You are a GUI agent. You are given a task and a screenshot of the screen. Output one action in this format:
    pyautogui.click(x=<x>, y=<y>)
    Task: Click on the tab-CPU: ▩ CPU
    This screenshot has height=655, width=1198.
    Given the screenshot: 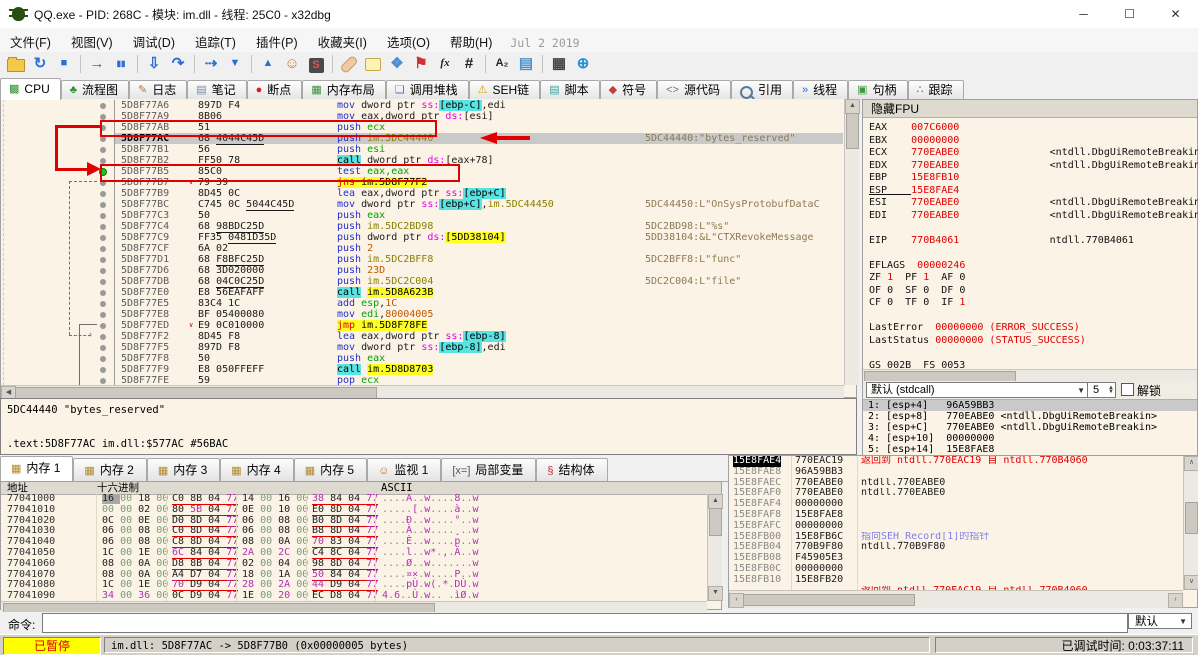 What is the action you would take?
    pyautogui.click(x=30, y=89)
    